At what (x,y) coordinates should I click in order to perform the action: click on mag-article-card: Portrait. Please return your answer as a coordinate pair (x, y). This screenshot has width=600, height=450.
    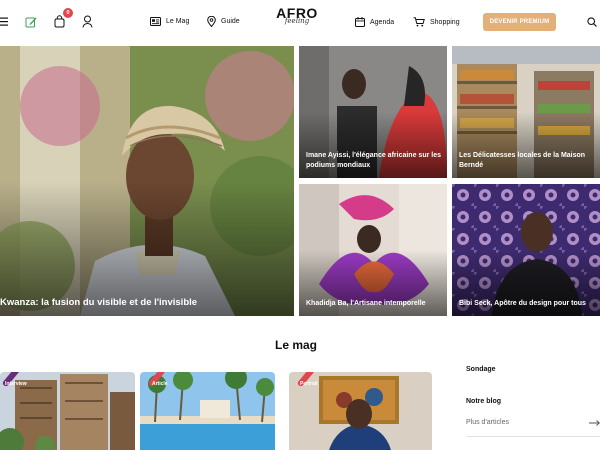
    Looking at the image, I should click on (360, 411).